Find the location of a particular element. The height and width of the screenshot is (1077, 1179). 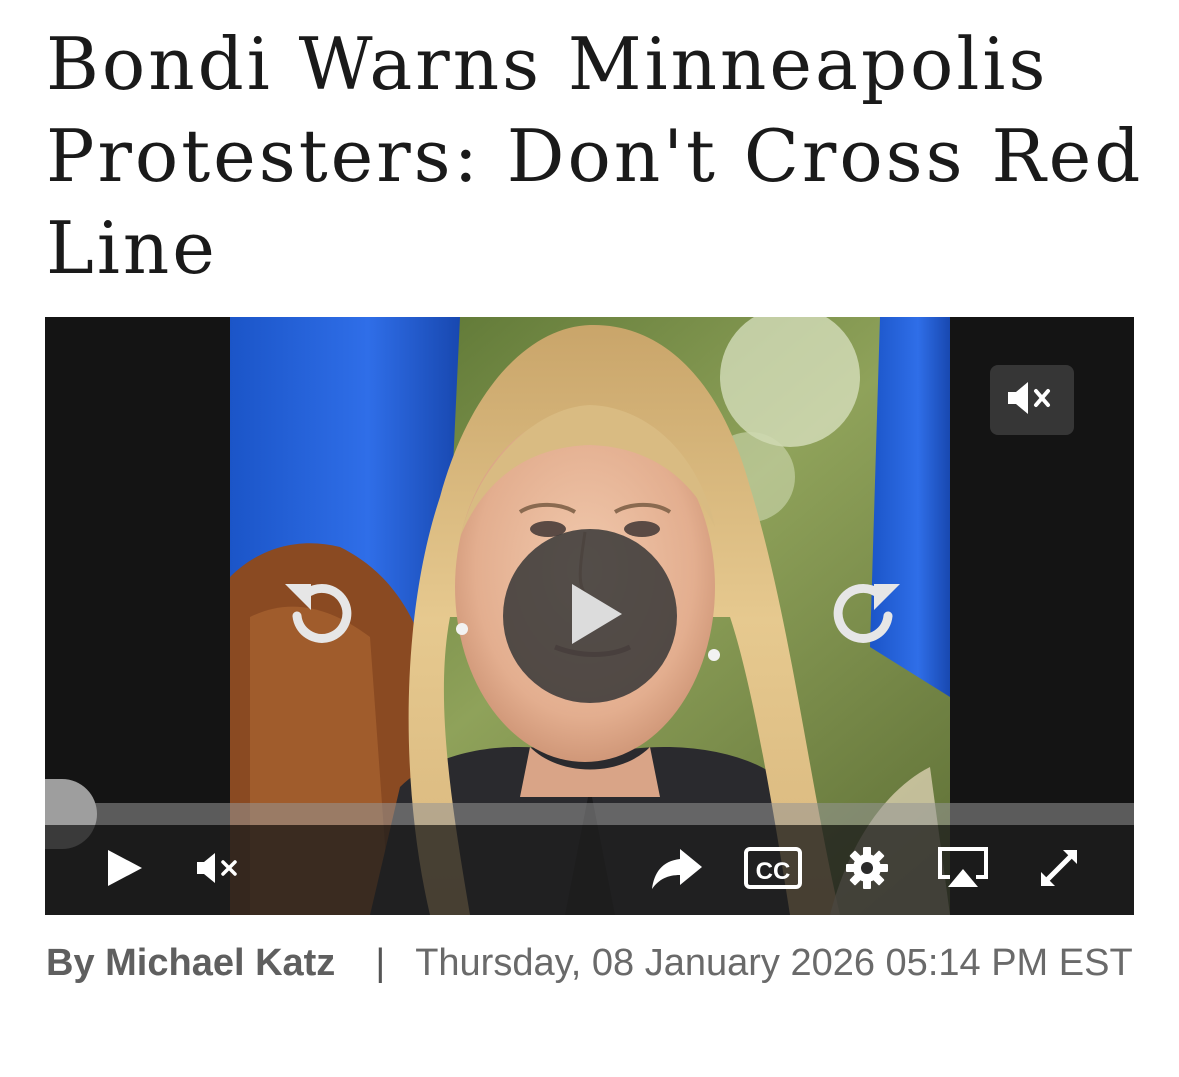

airplay-icon is located at coordinates (963, 870).